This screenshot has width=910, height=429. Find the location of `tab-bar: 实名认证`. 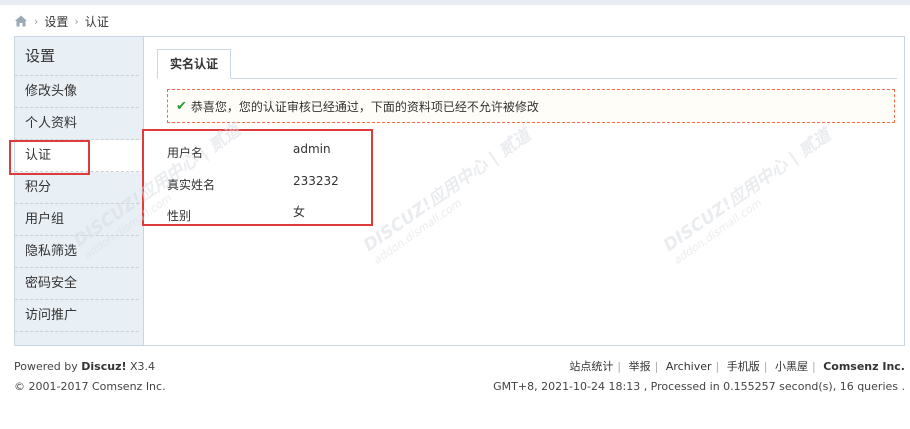

tab-bar: 实名认证 is located at coordinates (527, 64).